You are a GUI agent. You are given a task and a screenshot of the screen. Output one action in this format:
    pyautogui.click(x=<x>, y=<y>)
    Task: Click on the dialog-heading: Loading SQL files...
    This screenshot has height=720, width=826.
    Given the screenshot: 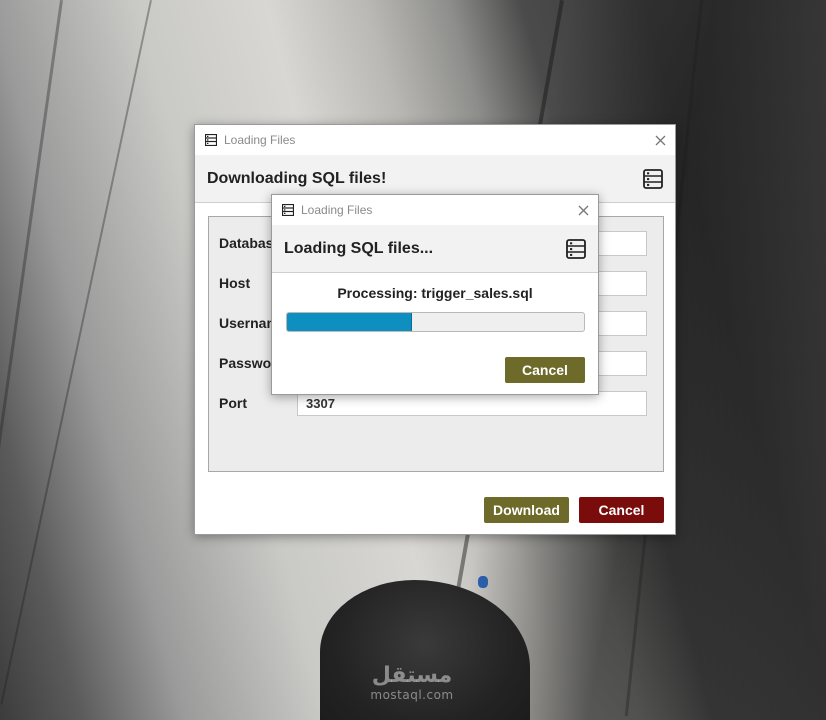 What is the action you would take?
    pyautogui.click(x=359, y=248)
    